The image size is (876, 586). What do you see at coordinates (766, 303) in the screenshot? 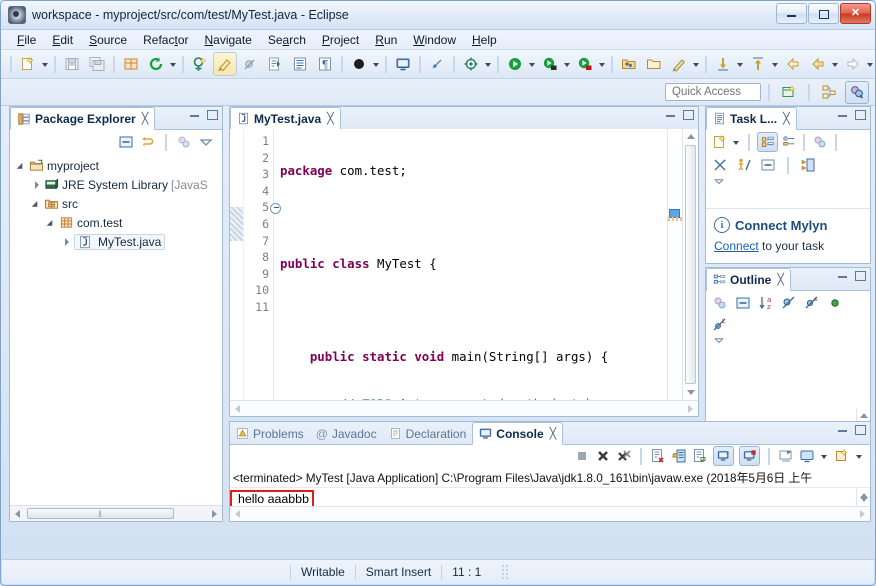
I see `sort-icon: az` at bounding box center [766, 303].